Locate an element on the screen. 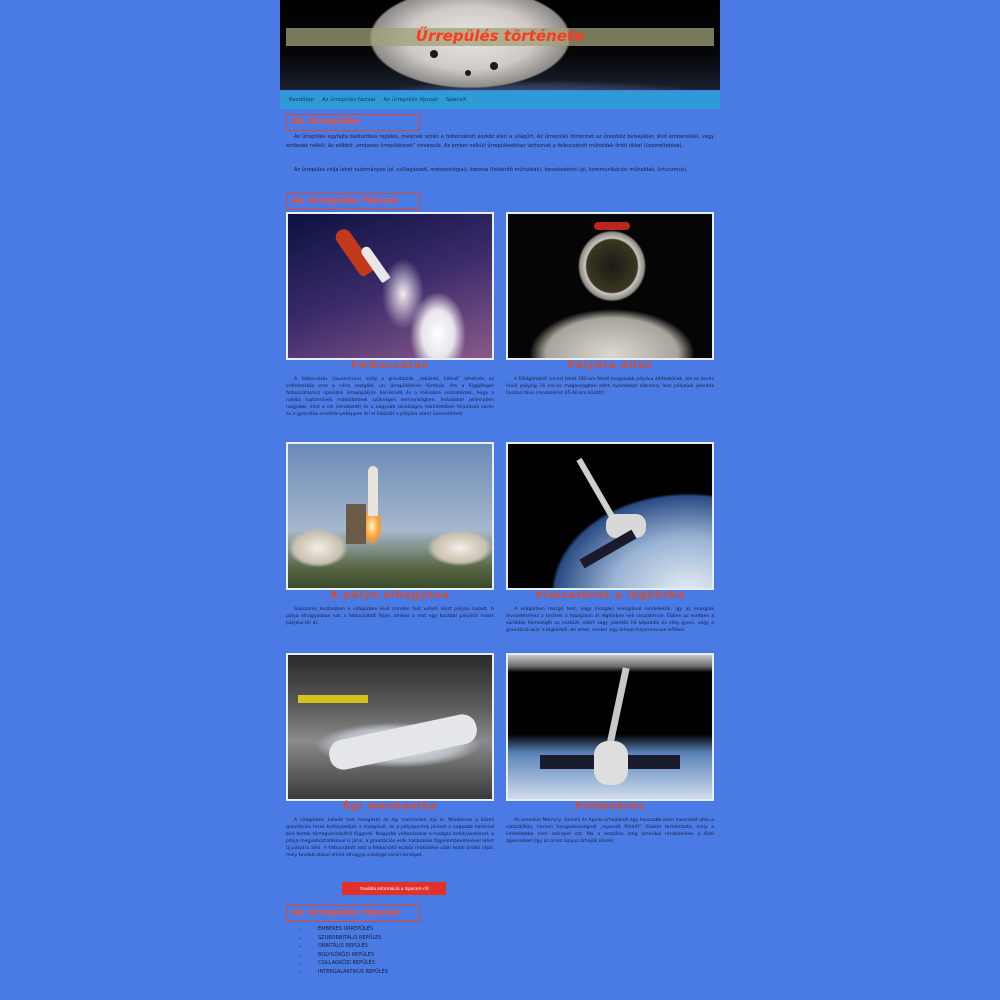 This screenshot has width=1000, height=1000. card-caption: Égi mechanika is located at coordinates (390, 806).